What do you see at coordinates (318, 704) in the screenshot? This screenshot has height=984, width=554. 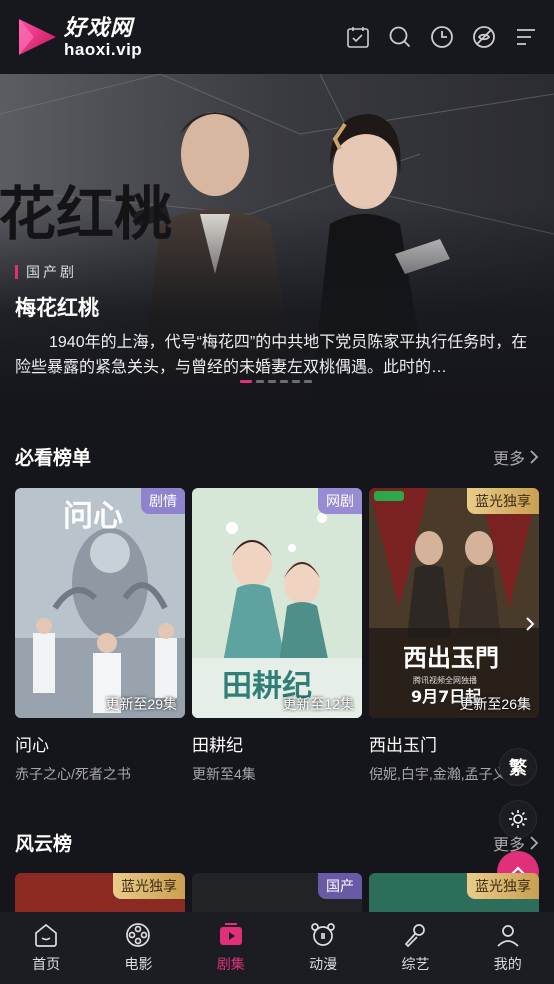 I see `episode-status: 更新至12集` at bounding box center [318, 704].